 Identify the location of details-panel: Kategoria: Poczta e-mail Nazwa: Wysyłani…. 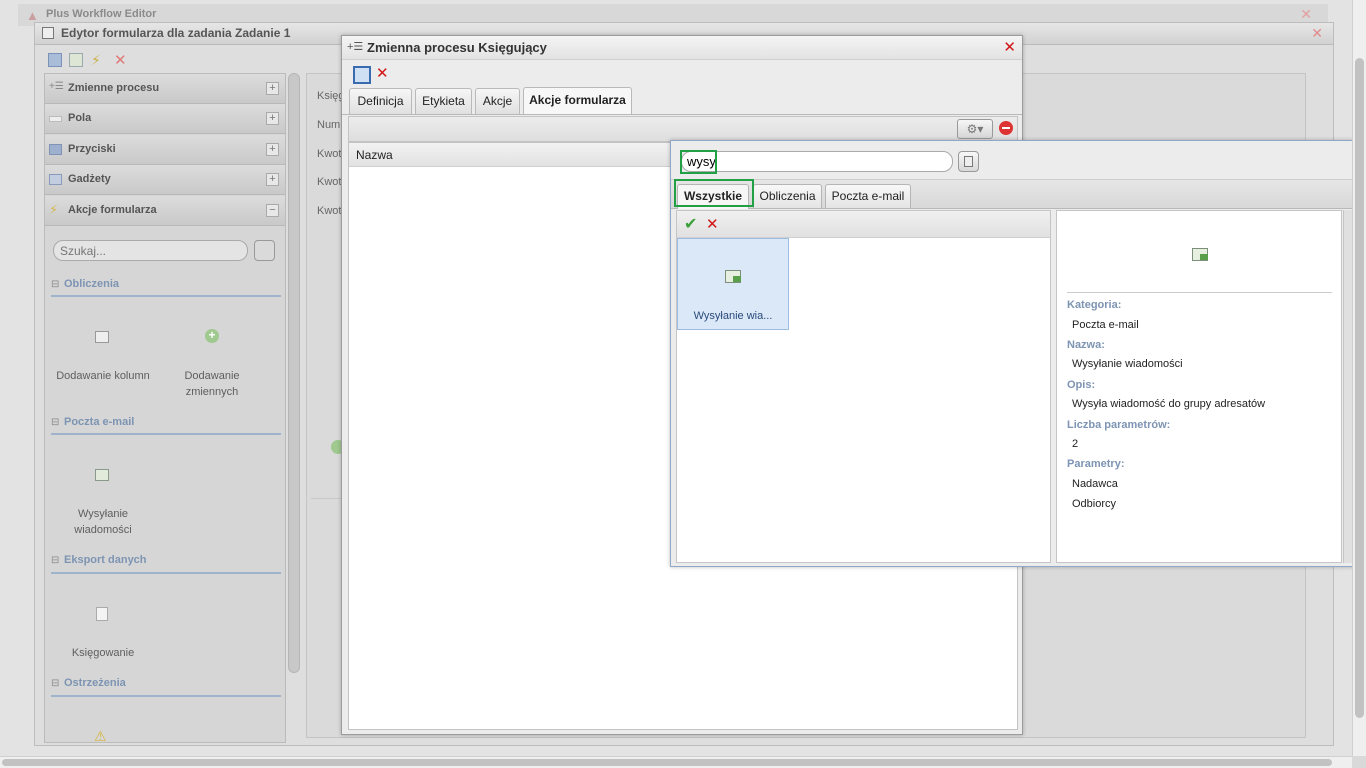
(1199, 386).